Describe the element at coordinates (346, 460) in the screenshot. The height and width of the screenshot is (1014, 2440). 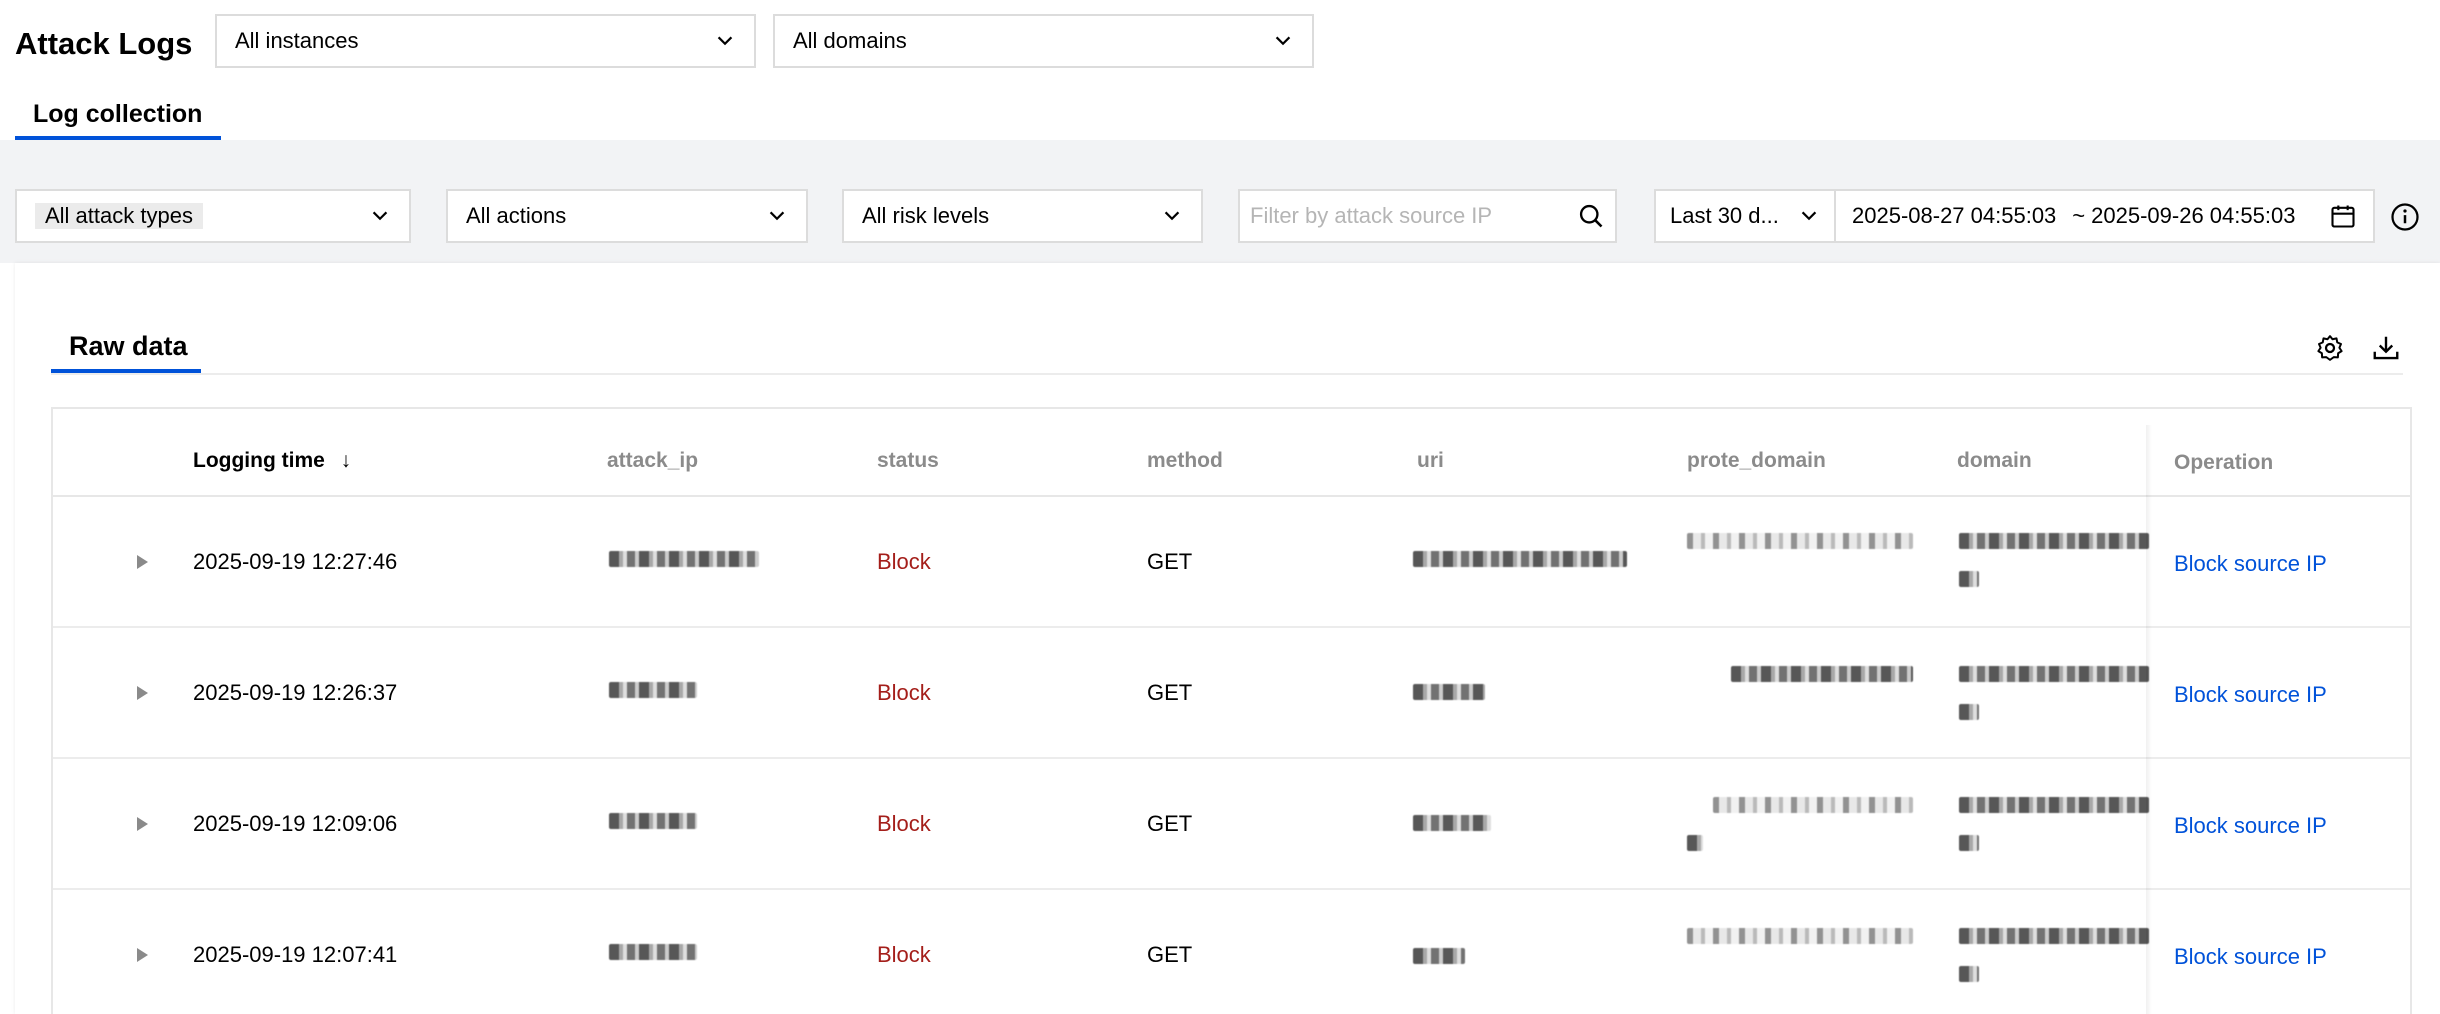
I see `sort-down-icon: ↓` at that location.